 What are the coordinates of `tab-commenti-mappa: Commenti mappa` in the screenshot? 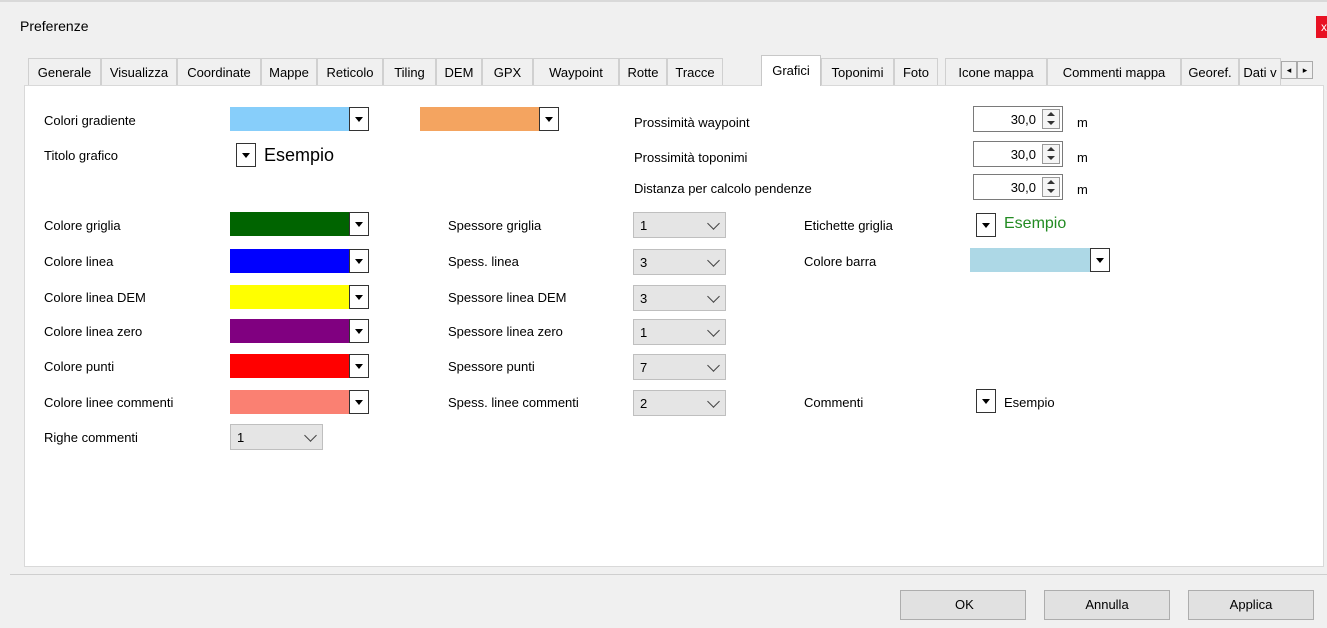 It's located at (1114, 71).